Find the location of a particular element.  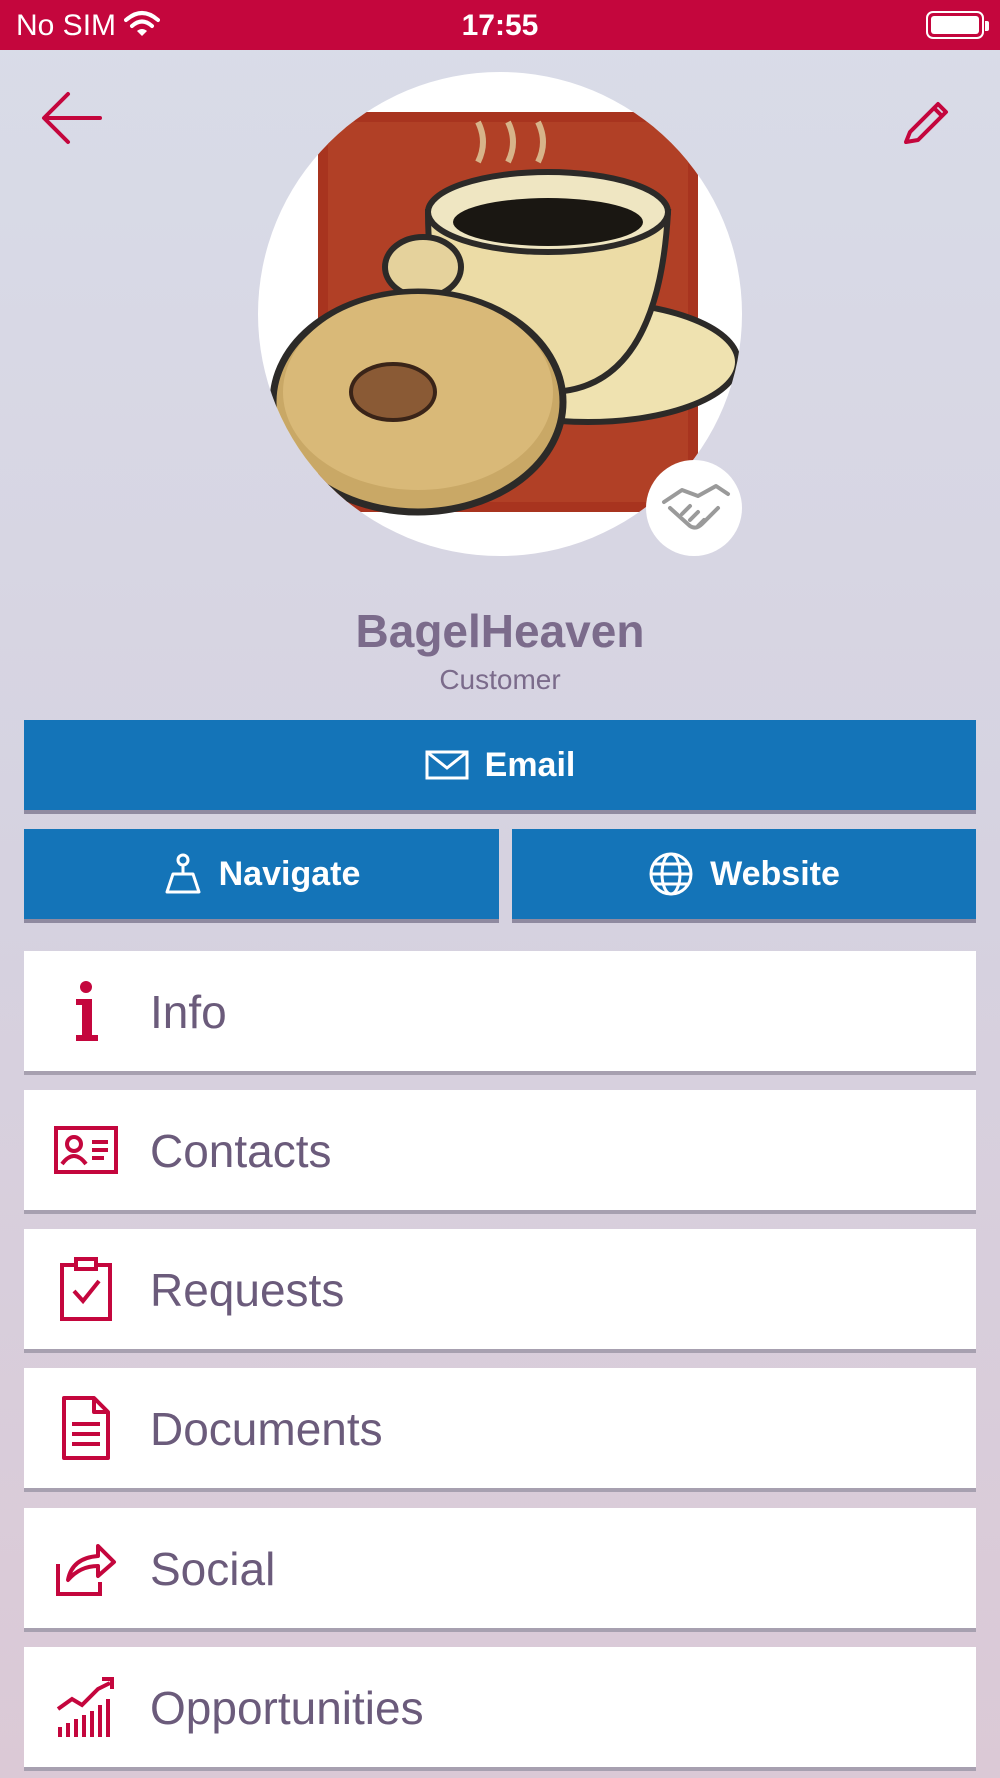

pencil-icon is located at coordinates (928, 120).